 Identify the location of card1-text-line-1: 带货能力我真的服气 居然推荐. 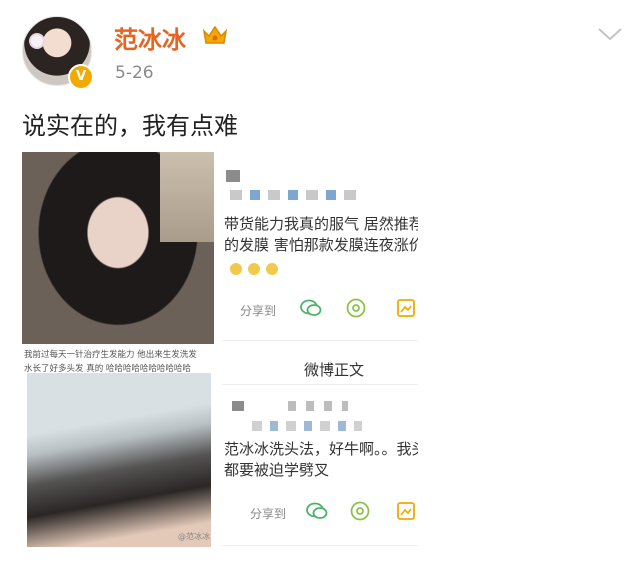
(321, 224).